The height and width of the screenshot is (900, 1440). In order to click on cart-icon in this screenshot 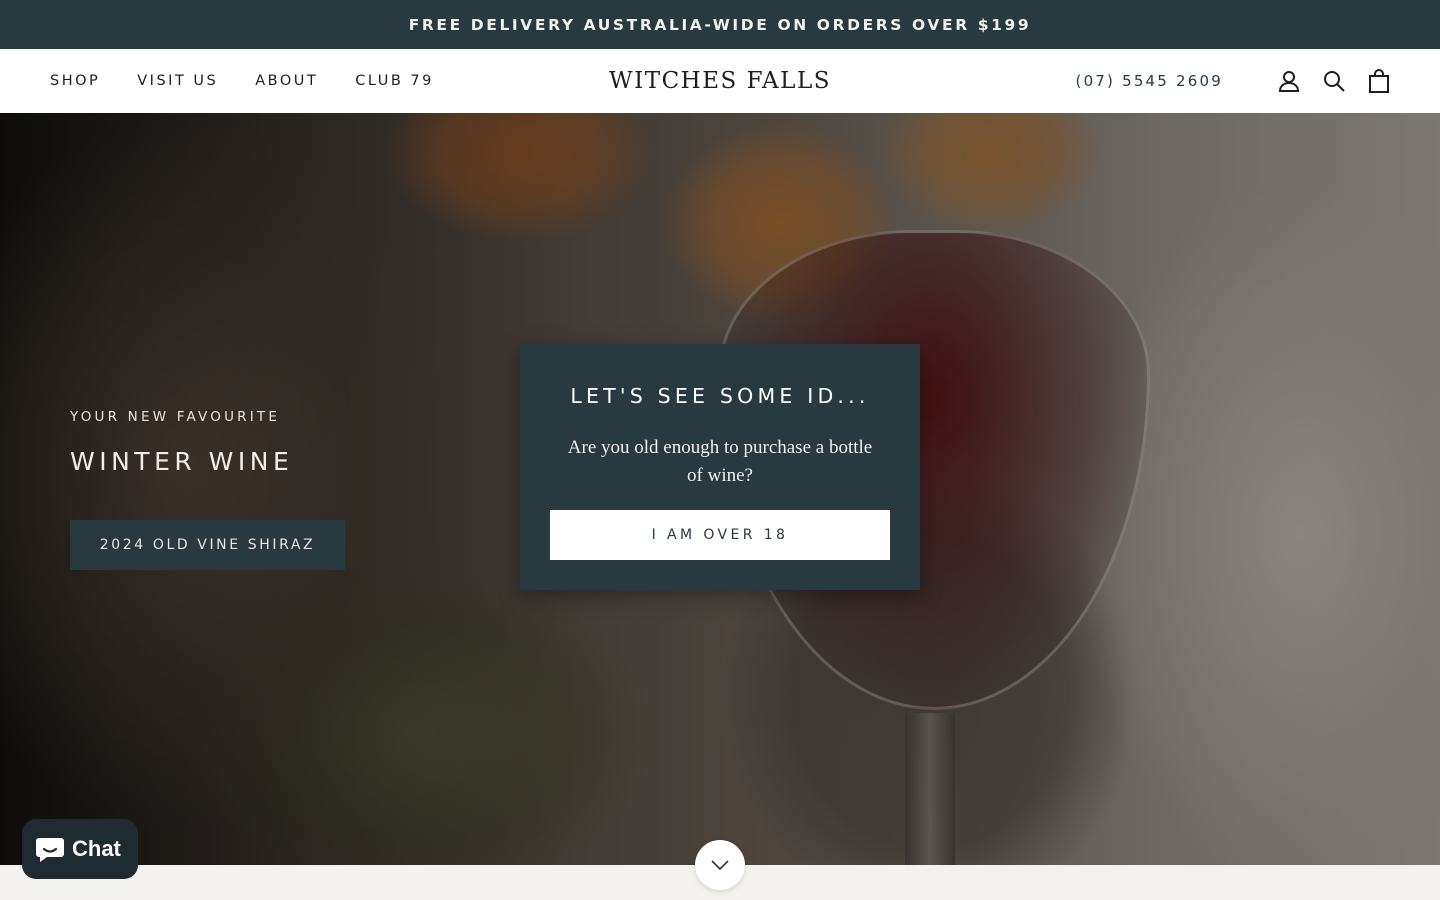, I will do `click(1379, 81)`.